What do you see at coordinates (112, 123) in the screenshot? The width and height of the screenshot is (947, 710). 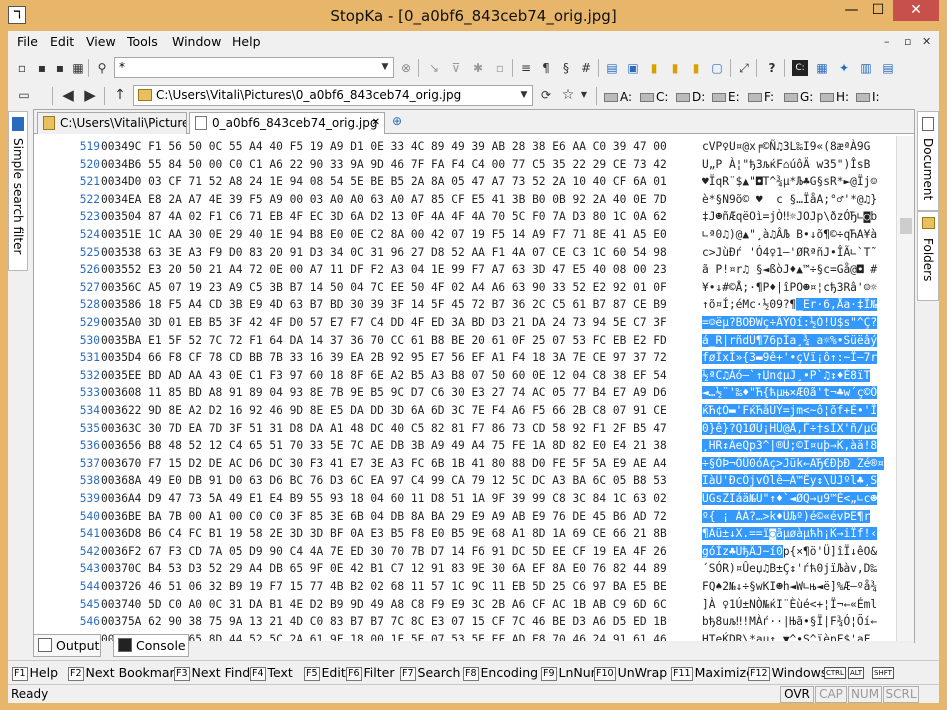 I see `tab-folder: C:\Users\Vitali\Pictures\` at bounding box center [112, 123].